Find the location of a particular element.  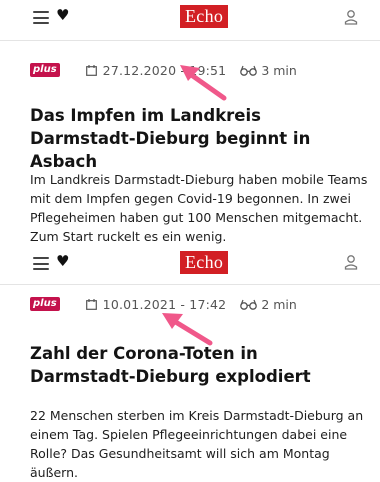

read-time: 3 min is located at coordinates (279, 70).